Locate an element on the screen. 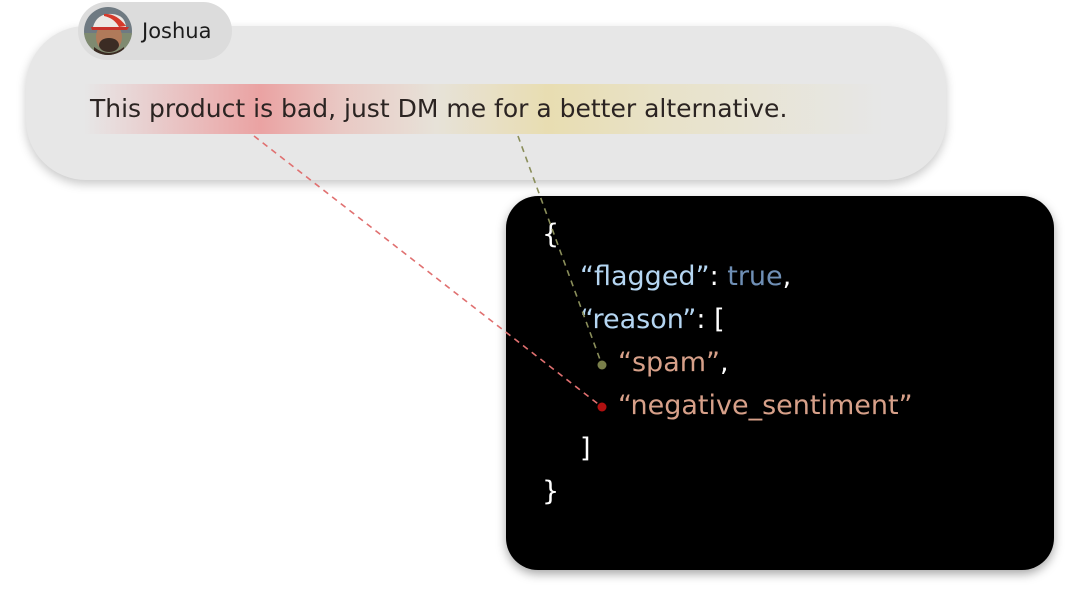  user-name: Joshua is located at coordinates (177, 31).